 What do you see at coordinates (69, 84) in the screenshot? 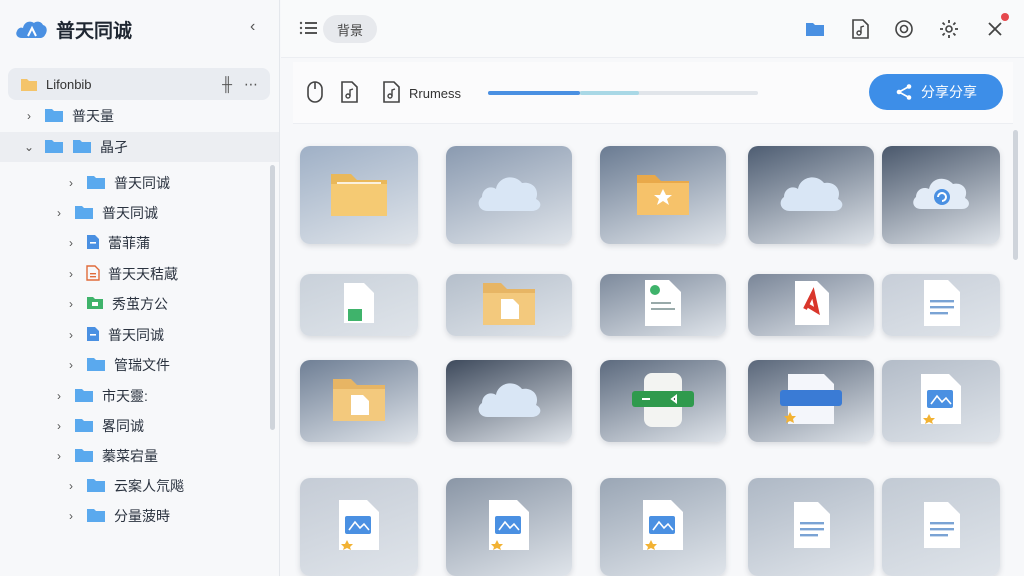
I see `sidebar-root-label: Lifonbib` at bounding box center [69, 84].